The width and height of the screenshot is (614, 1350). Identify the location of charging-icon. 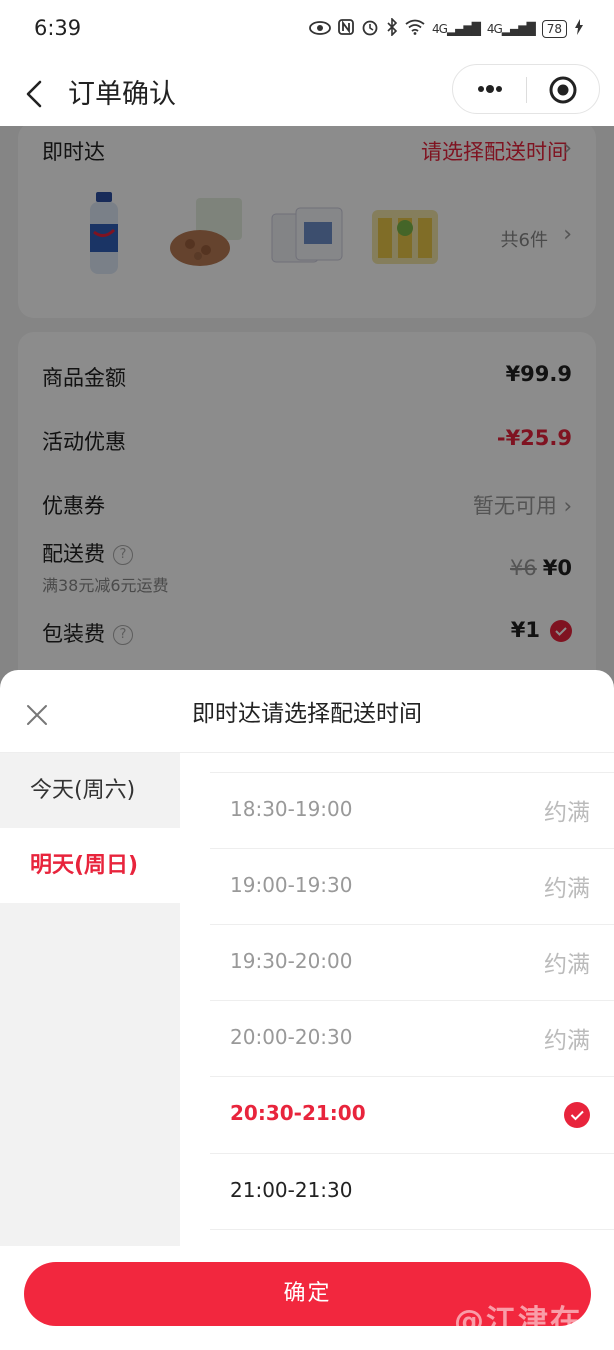
(579, 29).